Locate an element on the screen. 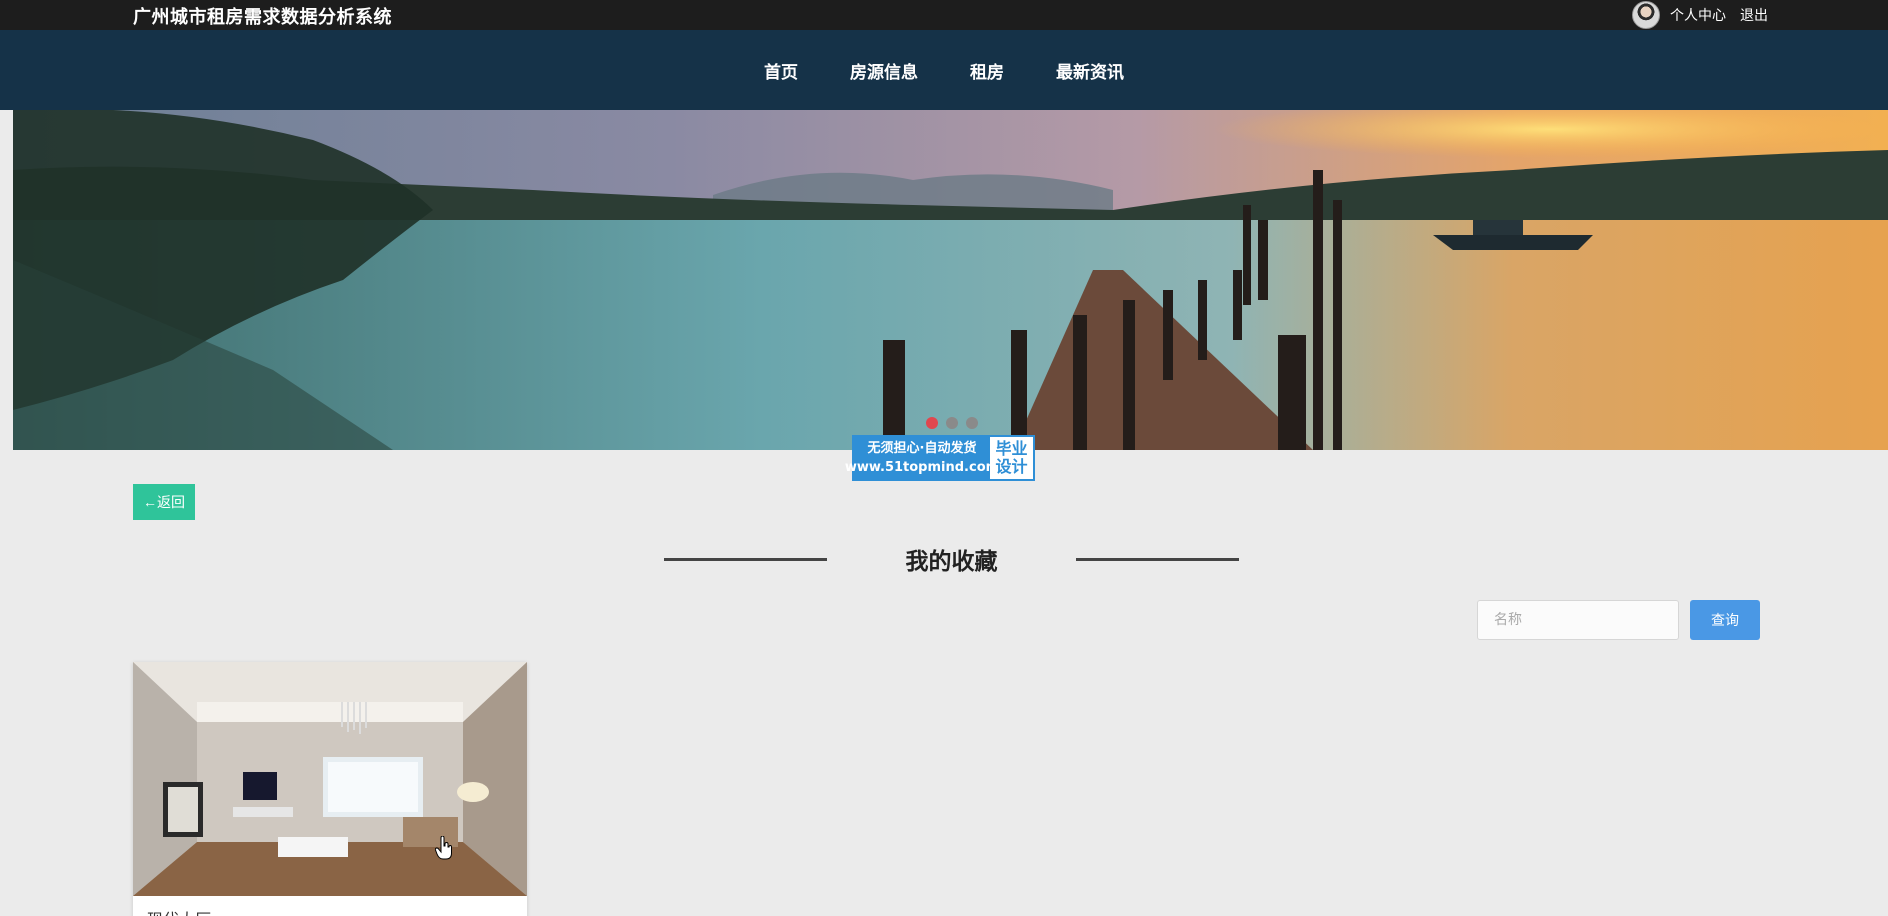  watermark-badge-text: 毕业 设计 is located at coordinates (1011, 458).